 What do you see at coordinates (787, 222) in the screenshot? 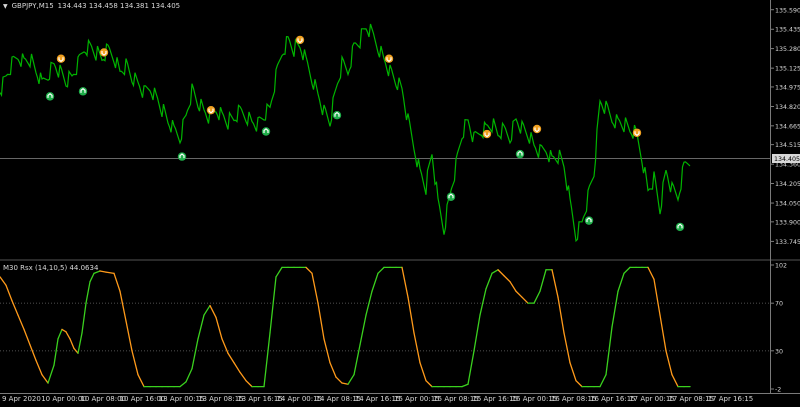
I see `price-tick-label: 133.900` at bounding box center [787, 222].